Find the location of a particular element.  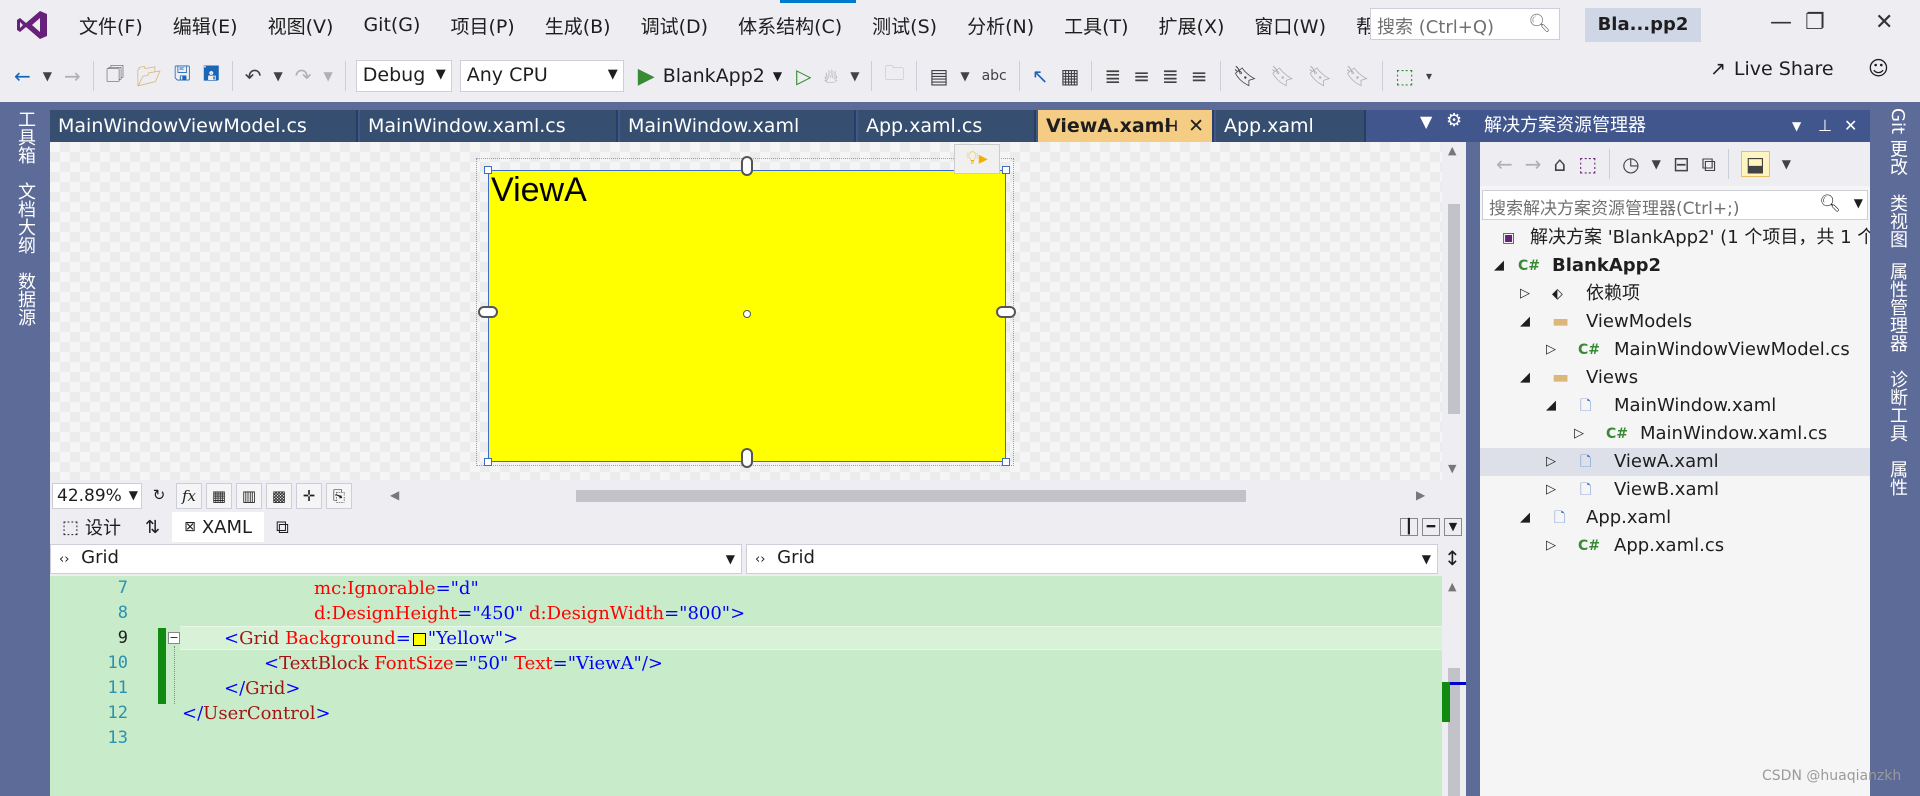

tree-item-app-xaml: ◢ 🗋︎ App.xaml is located at coordinates (1675, 518).